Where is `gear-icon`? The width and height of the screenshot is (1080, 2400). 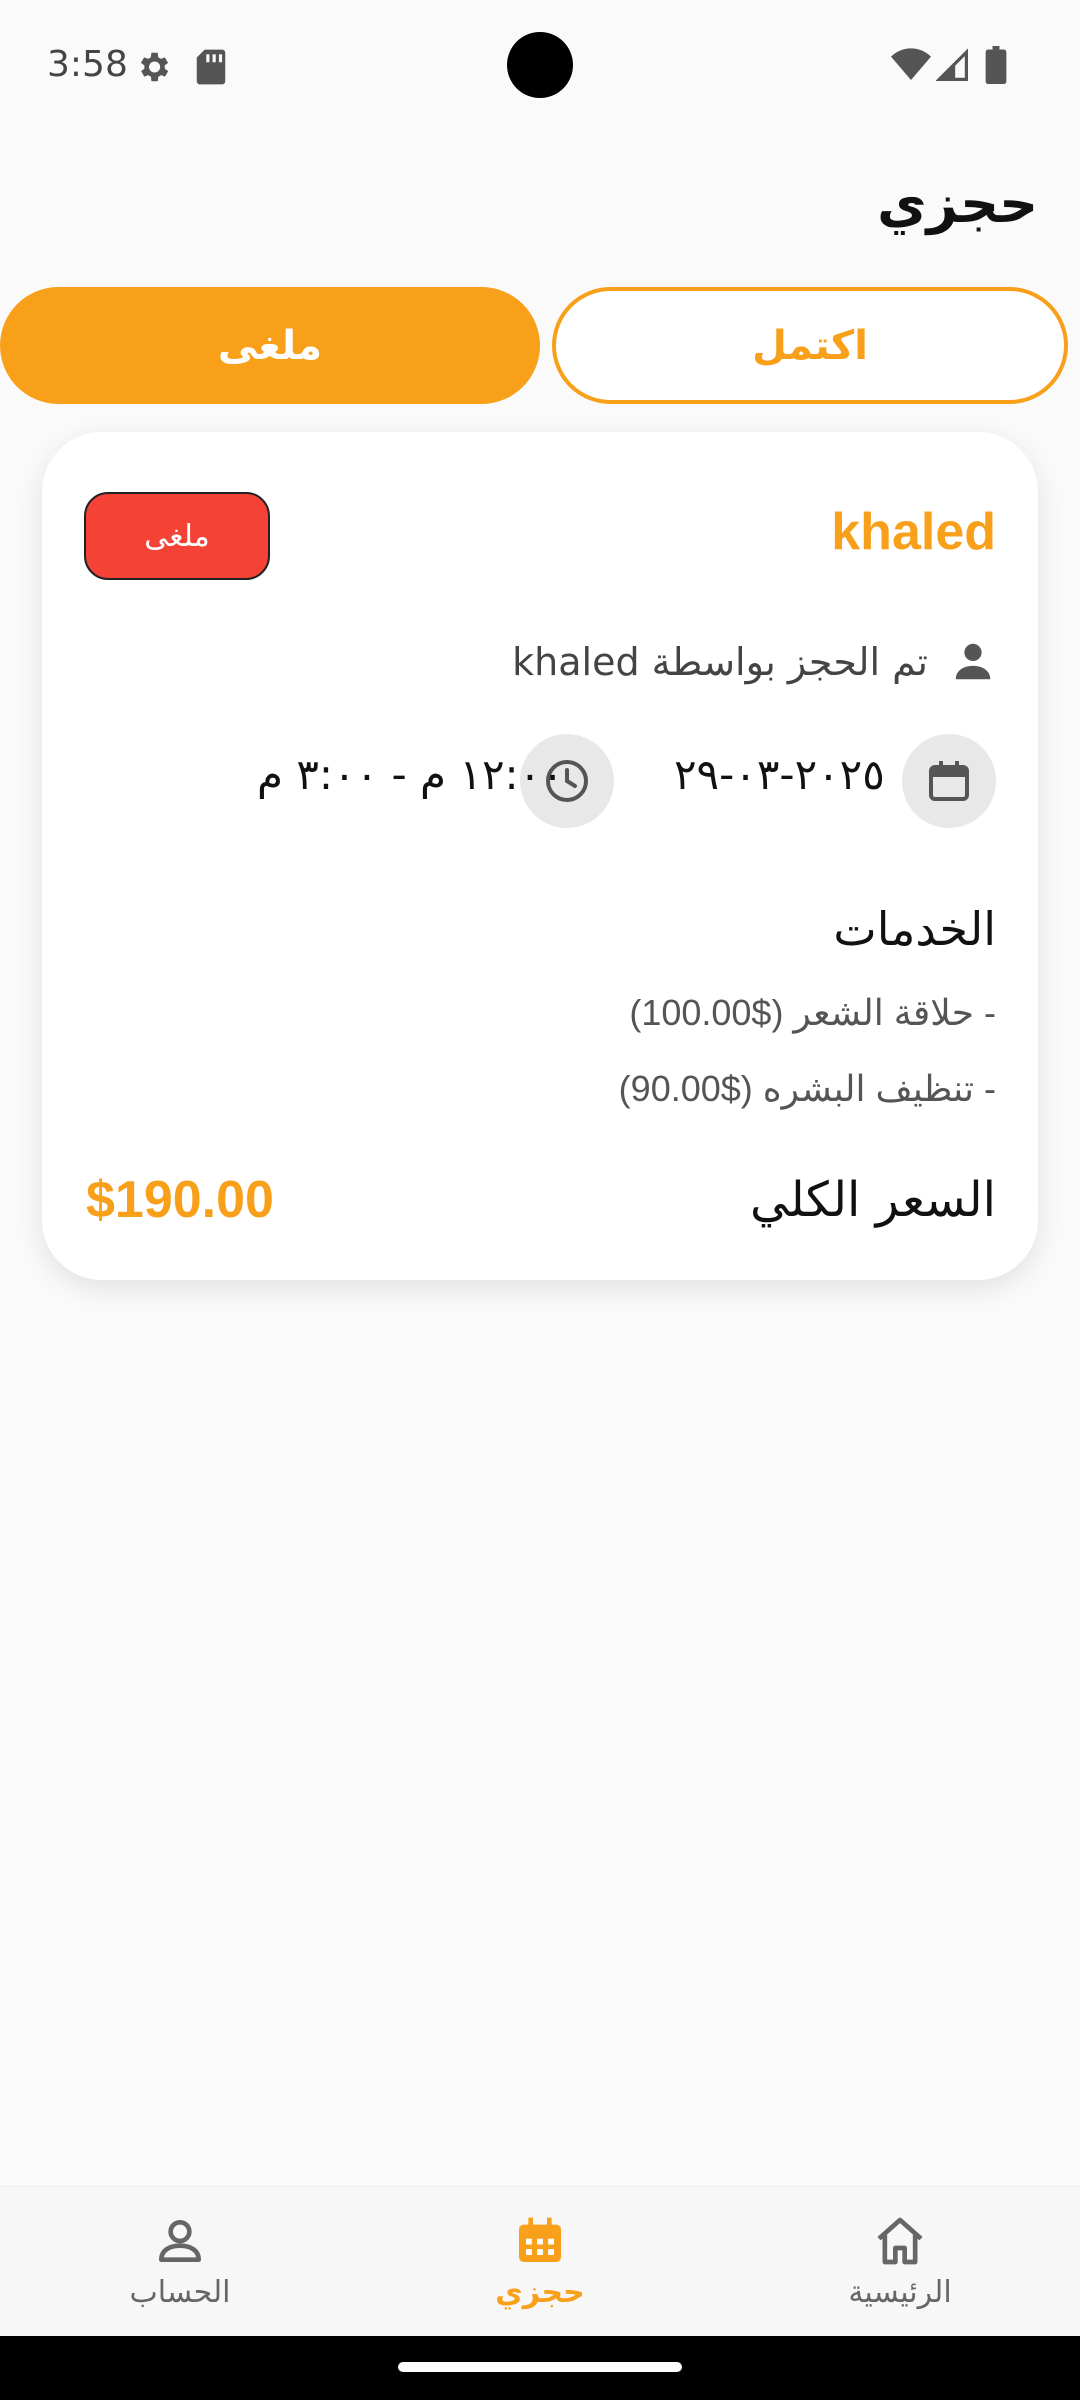 gear-icon is located at coordinates (154, 67).